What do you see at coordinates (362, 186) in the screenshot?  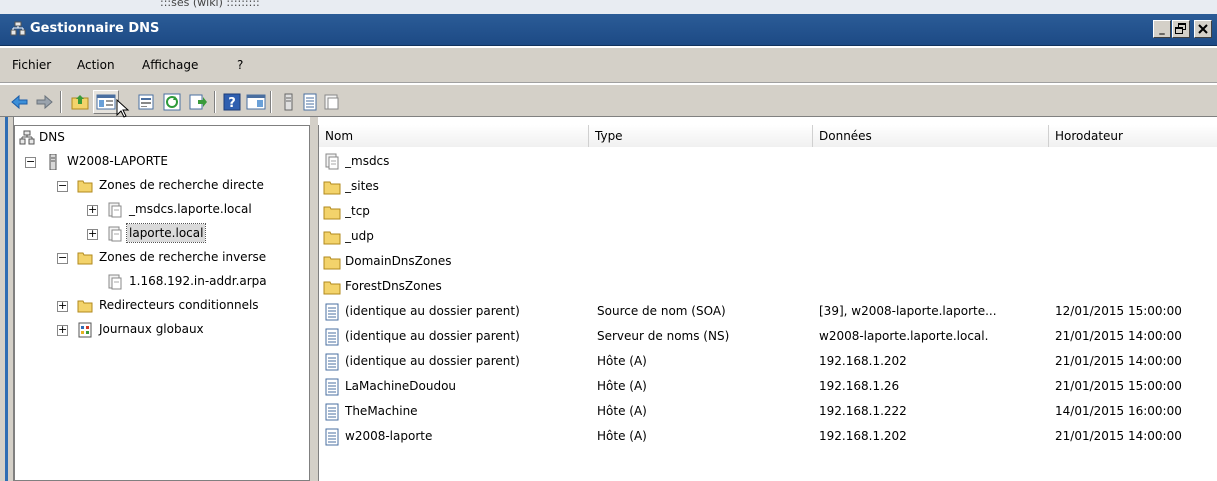 I see `cell-name: _sites` at bounding box center [362, 186].